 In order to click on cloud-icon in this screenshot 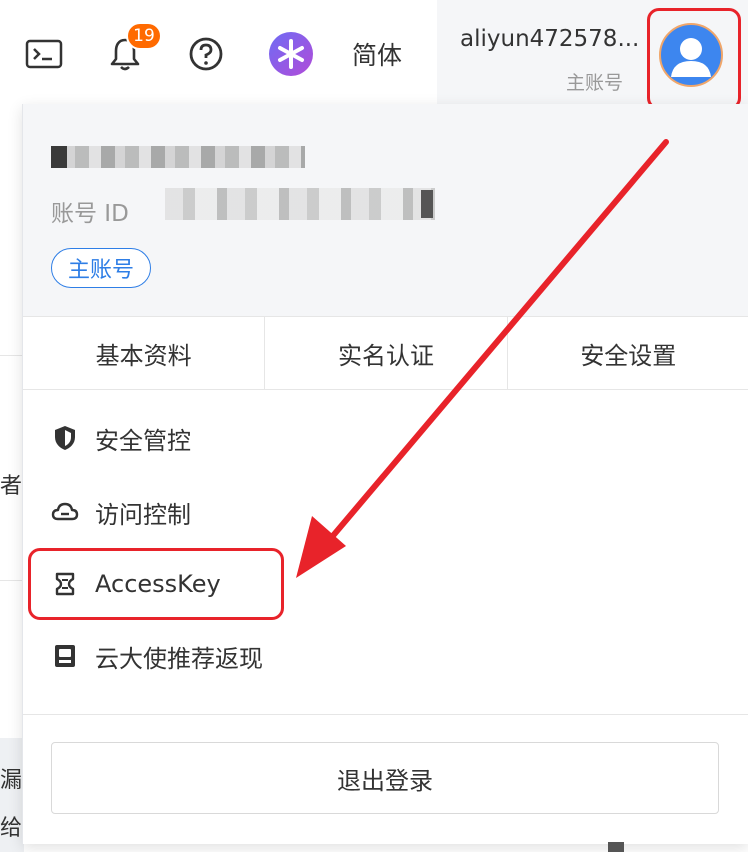, I will do `click(65, 512)`.